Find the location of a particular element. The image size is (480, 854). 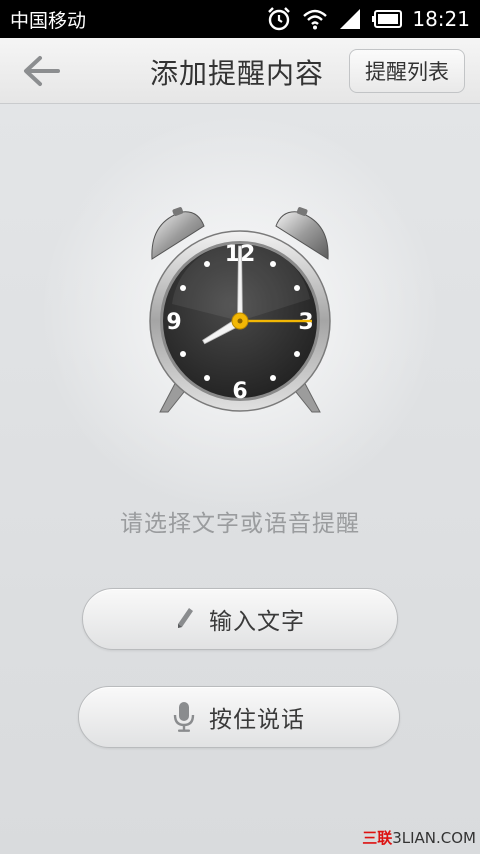

pencil-icon is located at coordinates (185, 619).